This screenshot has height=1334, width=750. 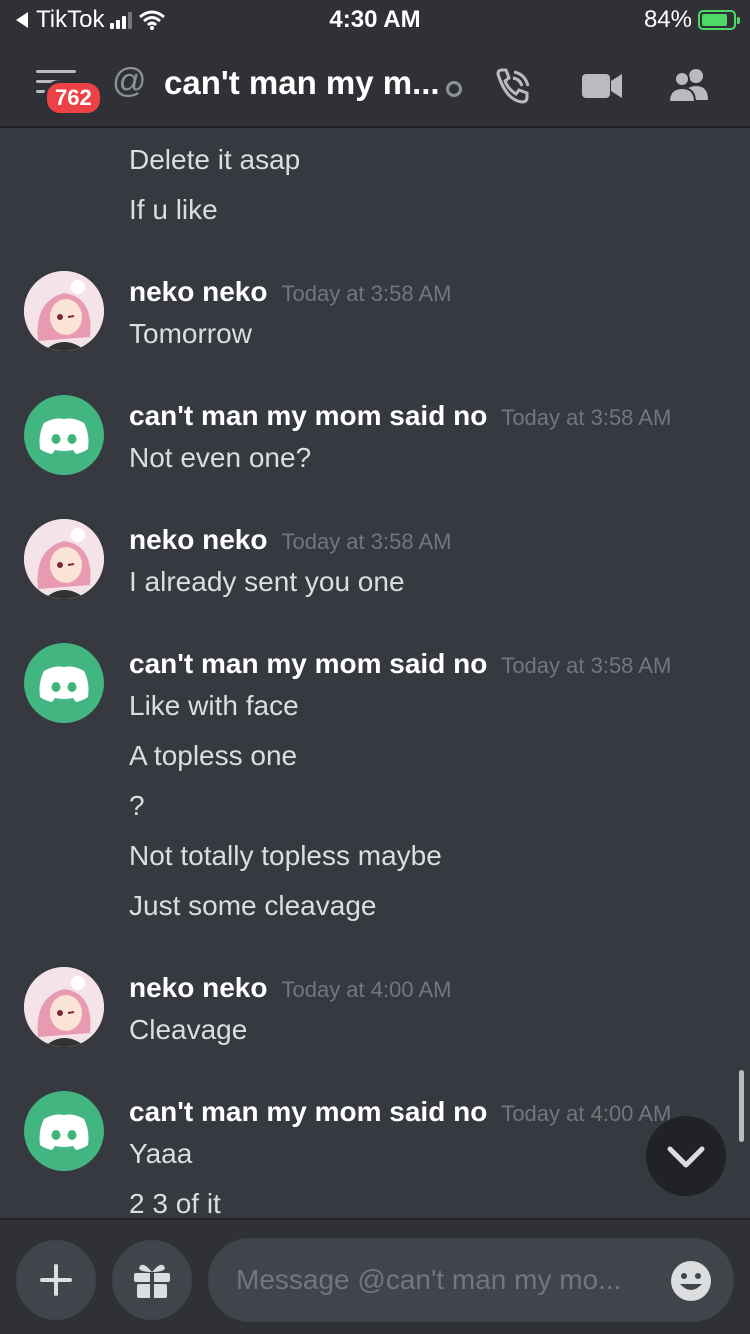 I want to click on plus-icon, so click(x=56, y=1280).